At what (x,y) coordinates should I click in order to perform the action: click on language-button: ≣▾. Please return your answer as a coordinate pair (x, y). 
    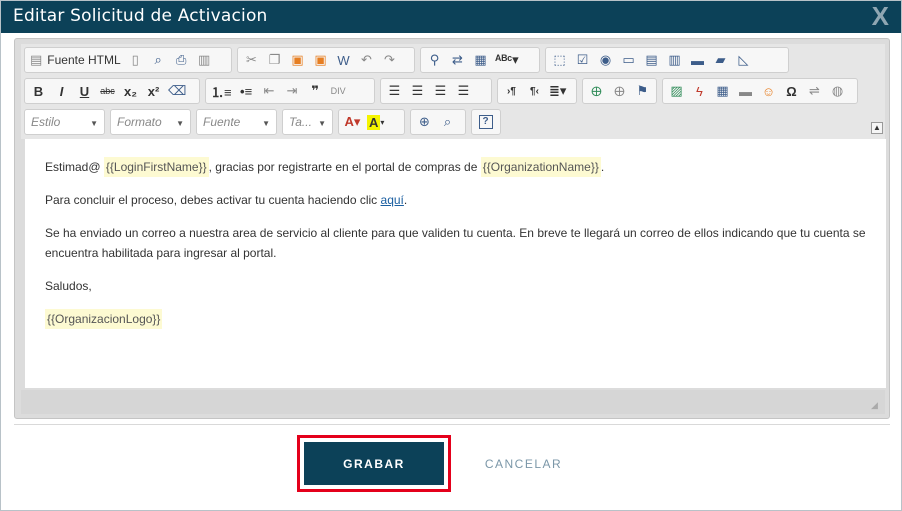
    Looking at the image, I should click on (557, 91).